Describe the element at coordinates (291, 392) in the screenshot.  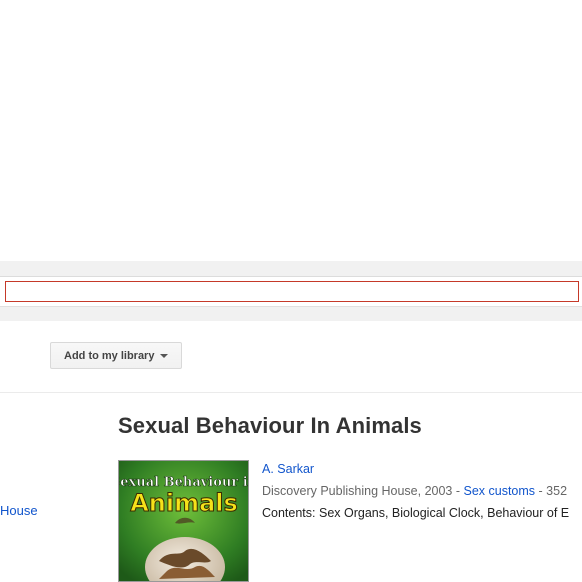
I see `toolbar-divider` at that location.